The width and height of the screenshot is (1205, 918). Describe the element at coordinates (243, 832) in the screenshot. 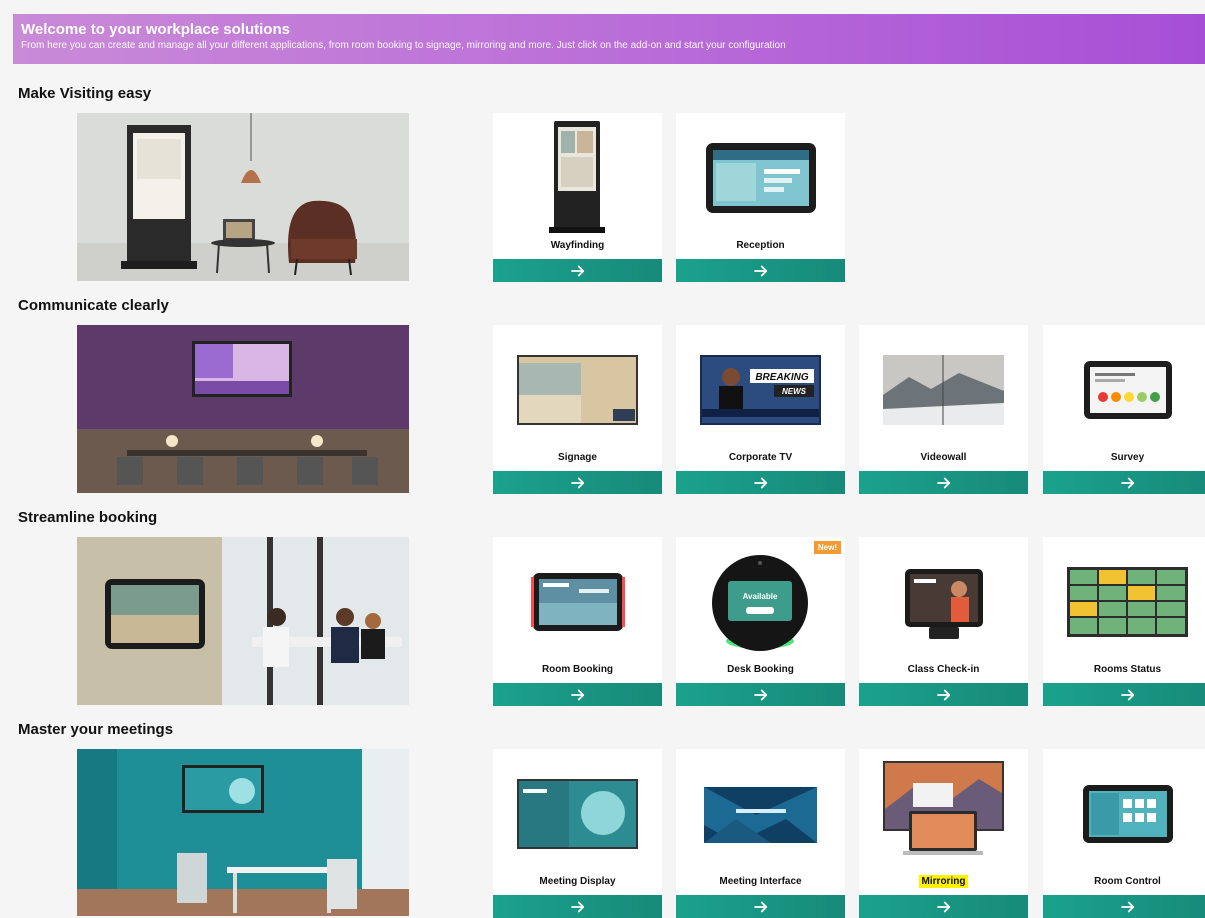

I see `hero-image-meetings` at that location.